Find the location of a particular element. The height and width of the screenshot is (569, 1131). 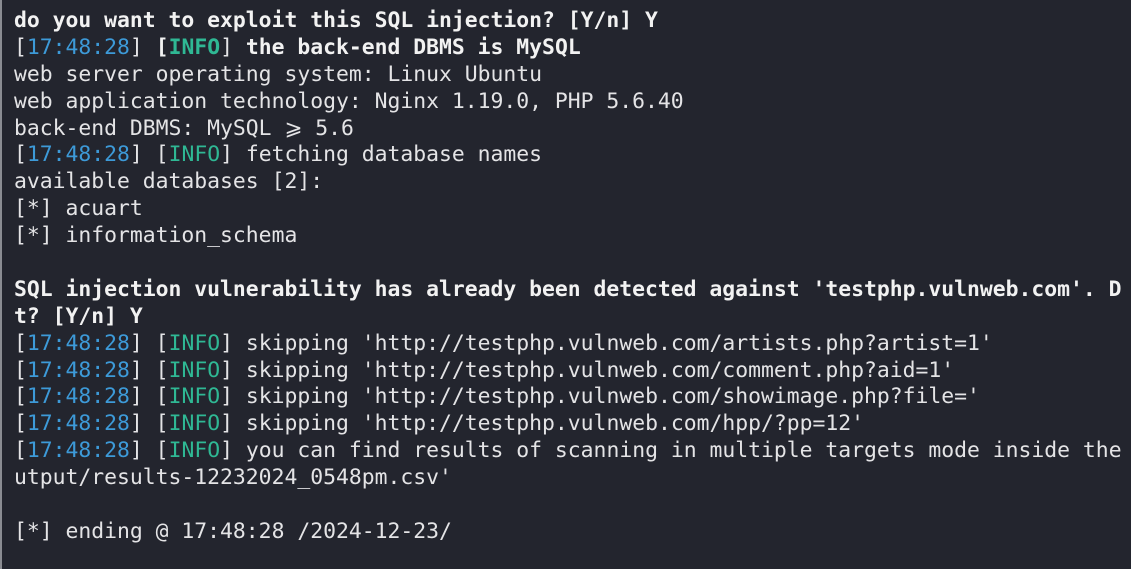

output-line: back-end DBMS: MySQL ⩾ 5.6 is located at coordinates (184, 128).